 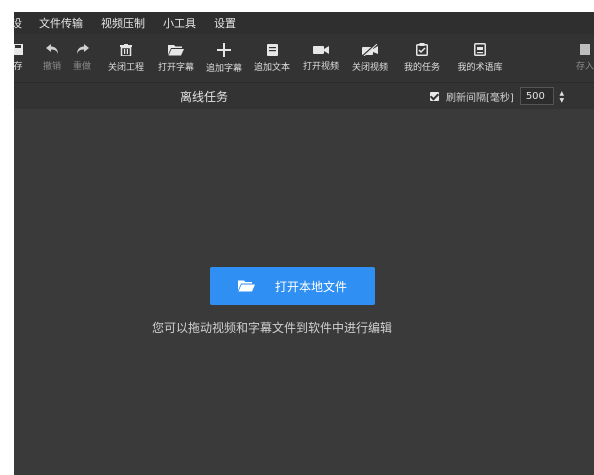 I want to click on menu-settings-partial: 设, so click(x=22, y=23).